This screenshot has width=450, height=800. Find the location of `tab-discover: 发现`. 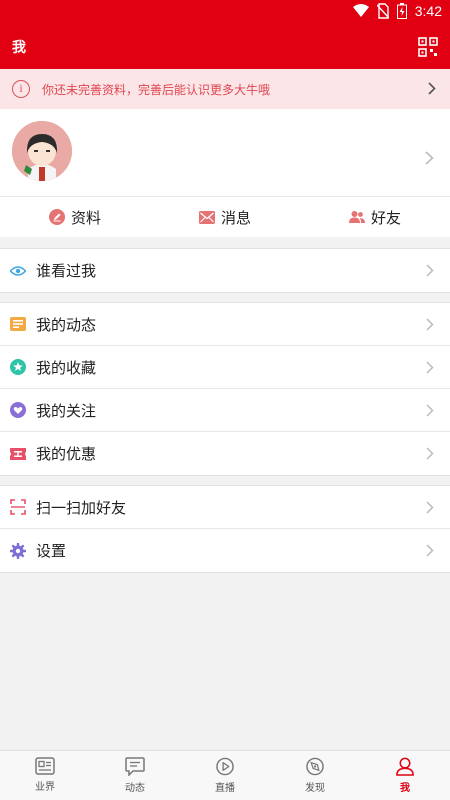

tab-discover: 发现 is located at coordinates (315, 775).